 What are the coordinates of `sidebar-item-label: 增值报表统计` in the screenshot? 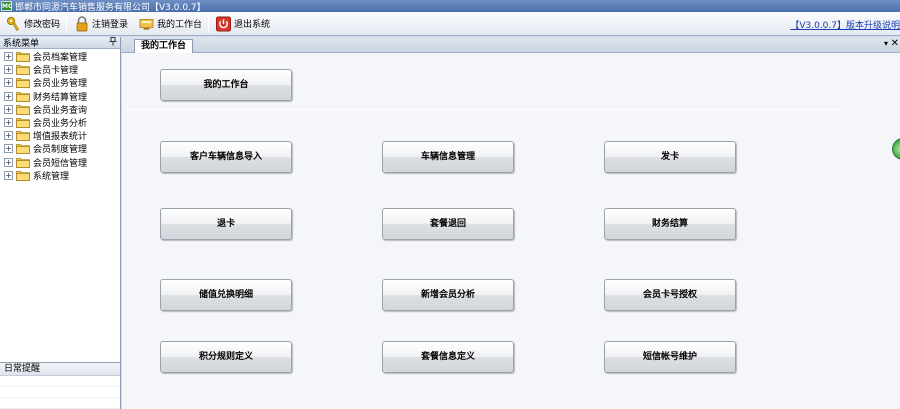 It's located at (60, 137).